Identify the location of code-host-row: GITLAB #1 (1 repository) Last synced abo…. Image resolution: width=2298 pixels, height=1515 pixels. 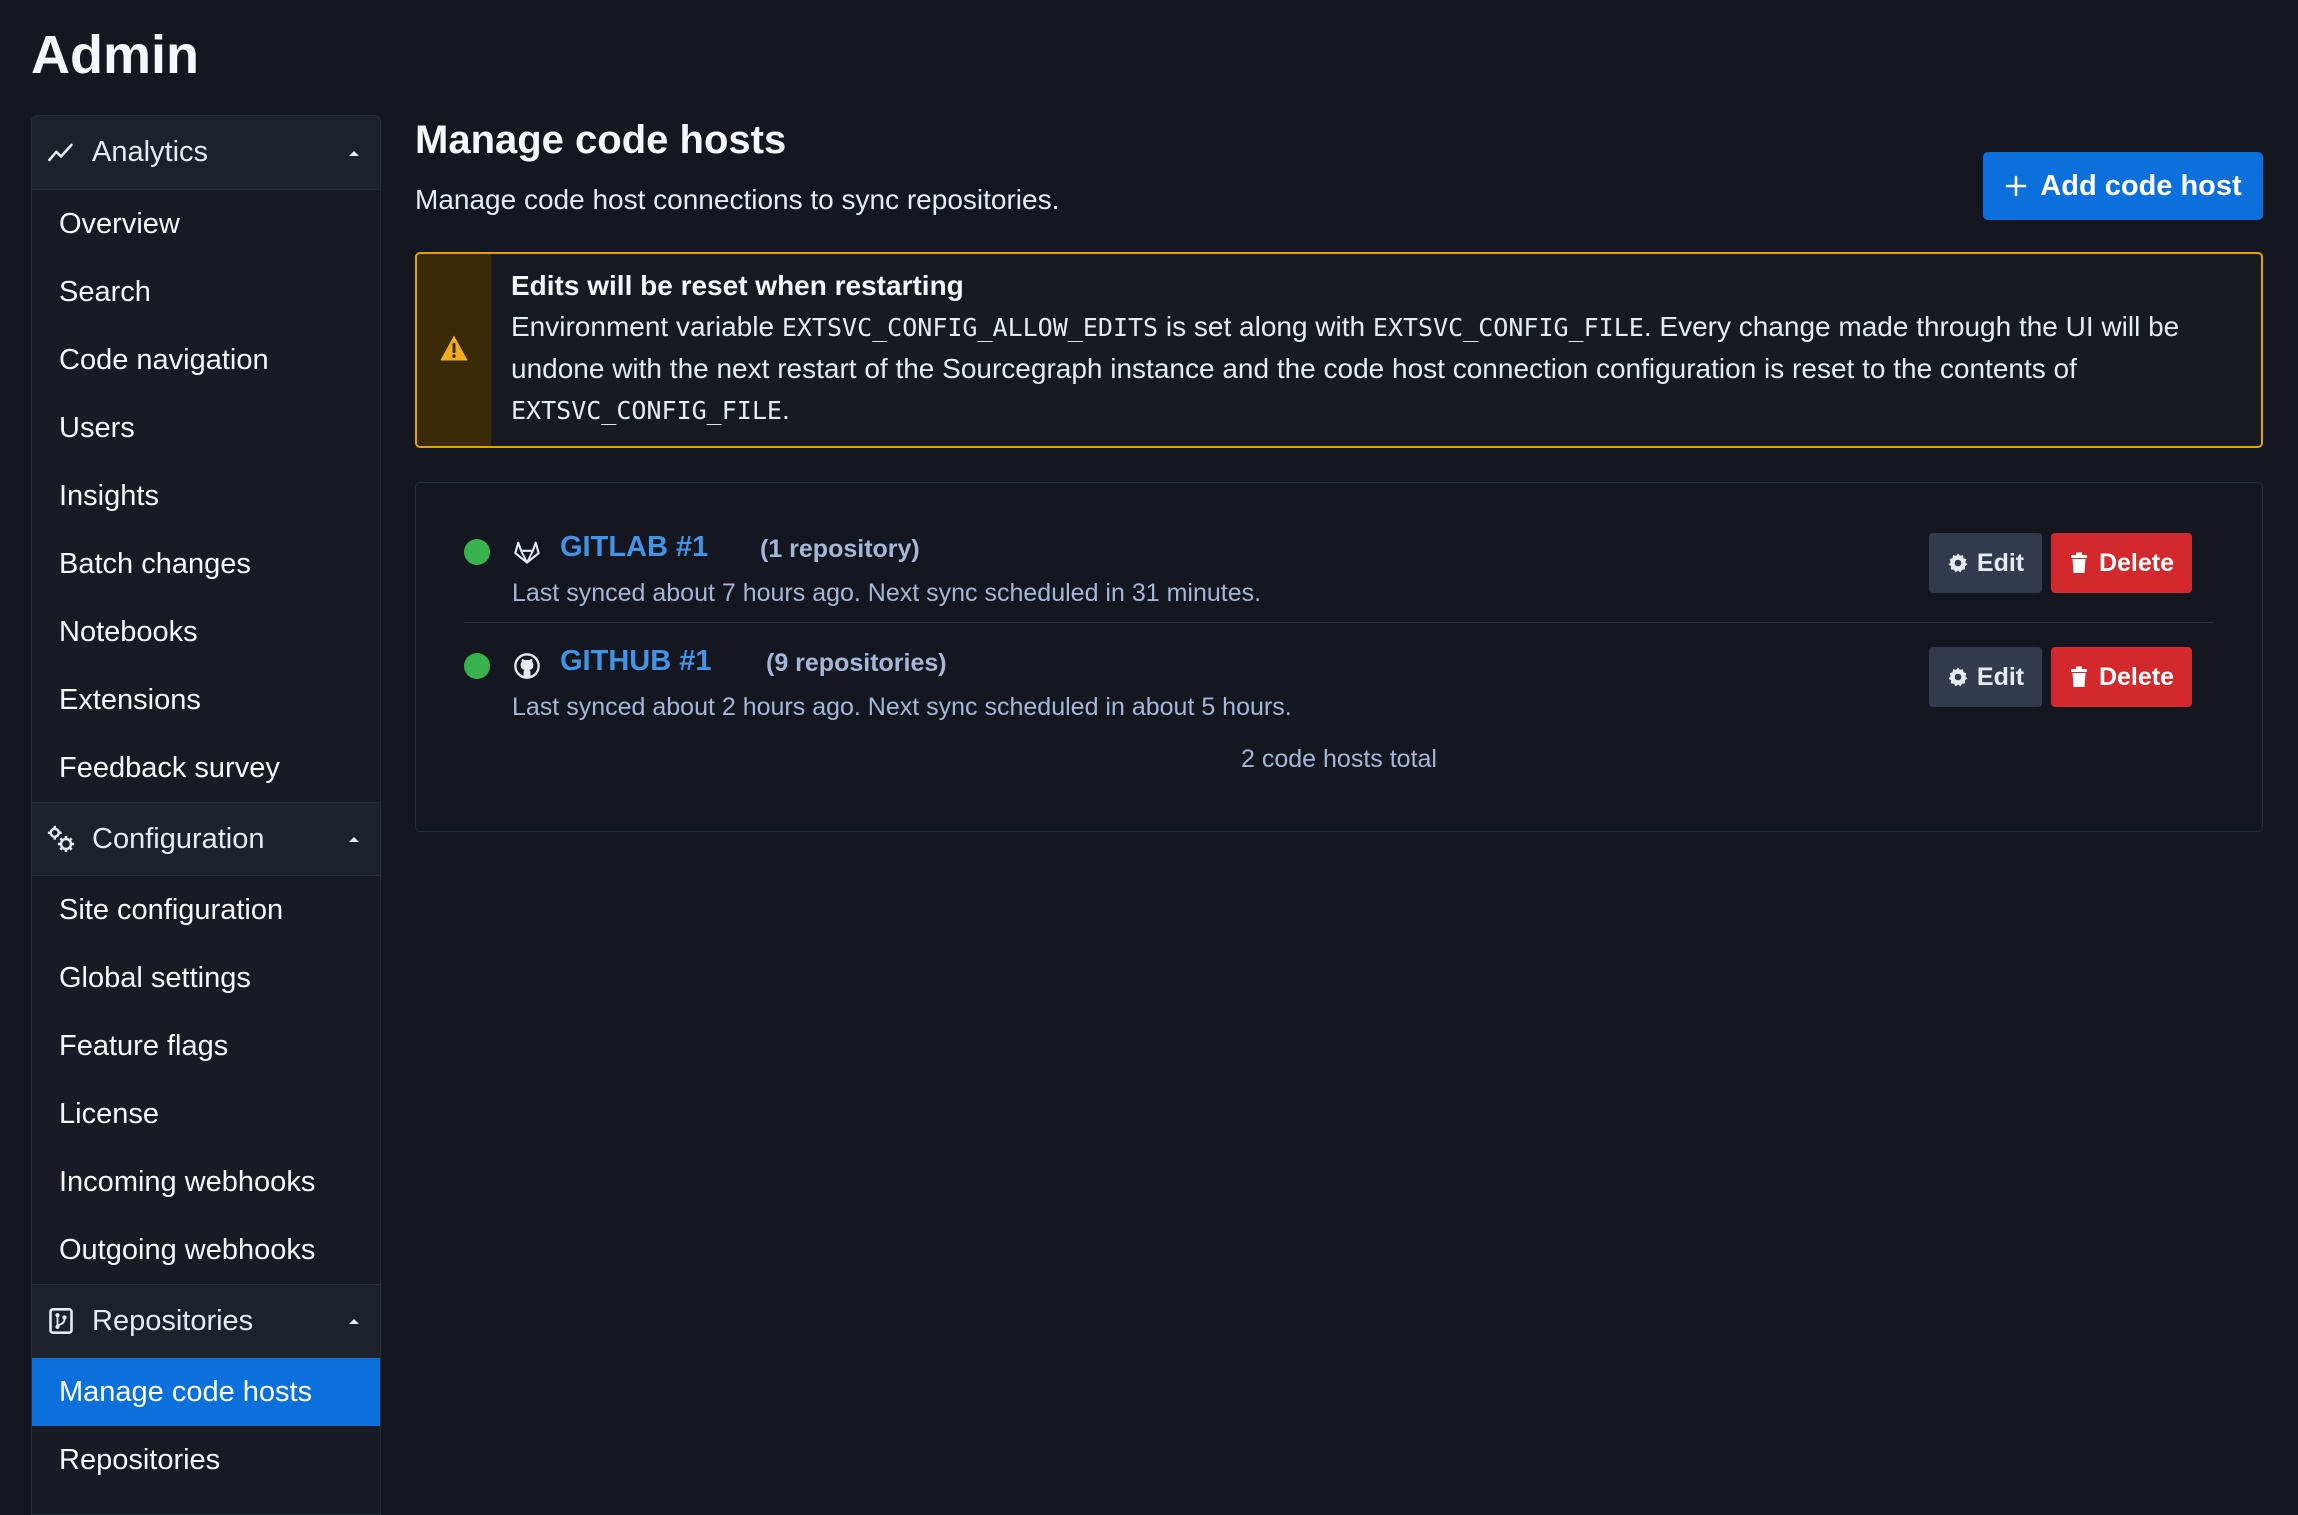
(1339, 566).